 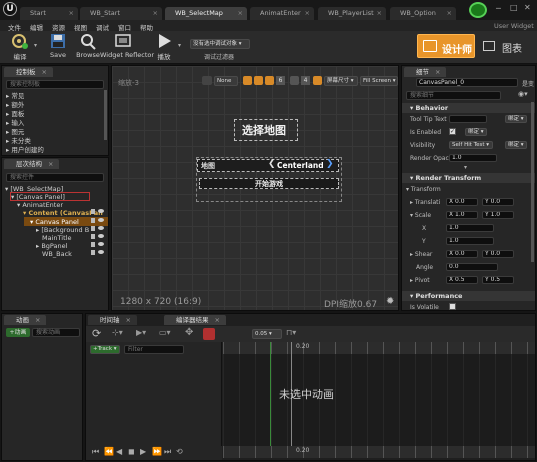 I want to click on skip-start-icon: ⏮, so click(x=95, y=452).